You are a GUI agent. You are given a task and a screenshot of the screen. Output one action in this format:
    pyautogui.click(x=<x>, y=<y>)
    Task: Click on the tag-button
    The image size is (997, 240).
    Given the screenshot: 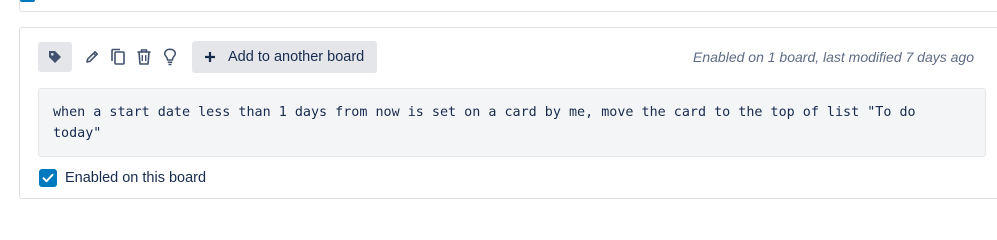 What is the action you would take?
    pyautogui.click(x=55, y=57)
    